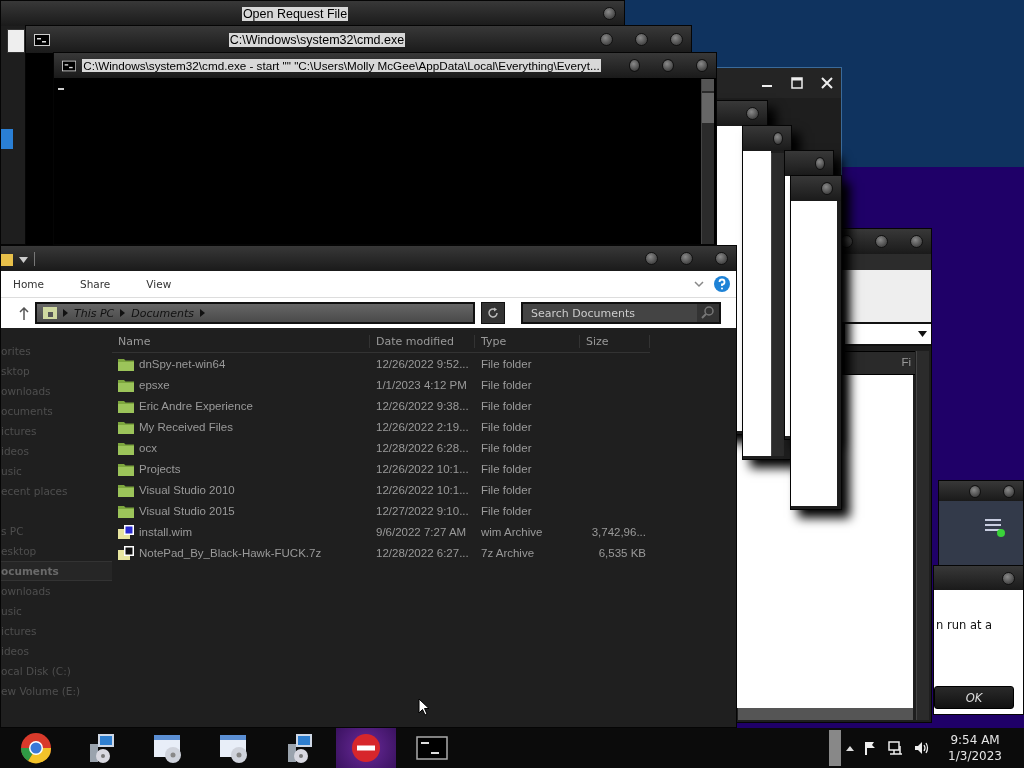 Image resolution: width=1024 pixels, height=768 pixels. What do you see at coordinates (148, 447) in the screenshot?
I see `file-name: ocx` at bounding box center [148, 447].